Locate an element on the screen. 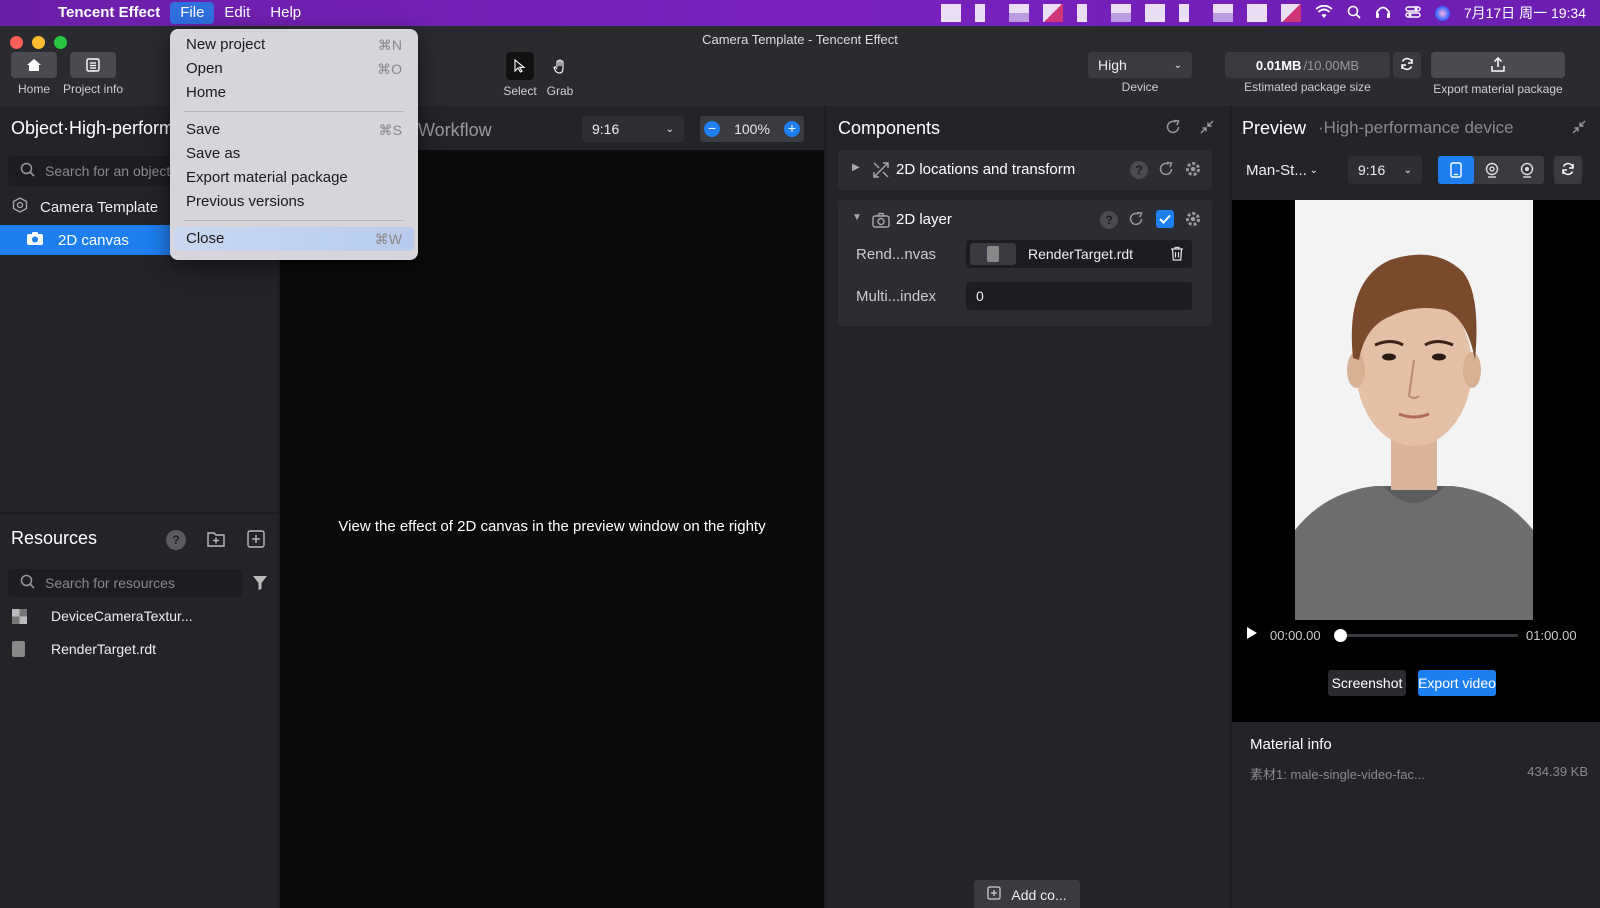  component-2d-locations: ▶ 2D locations and transform ? is located at coordinates (1025, 170).